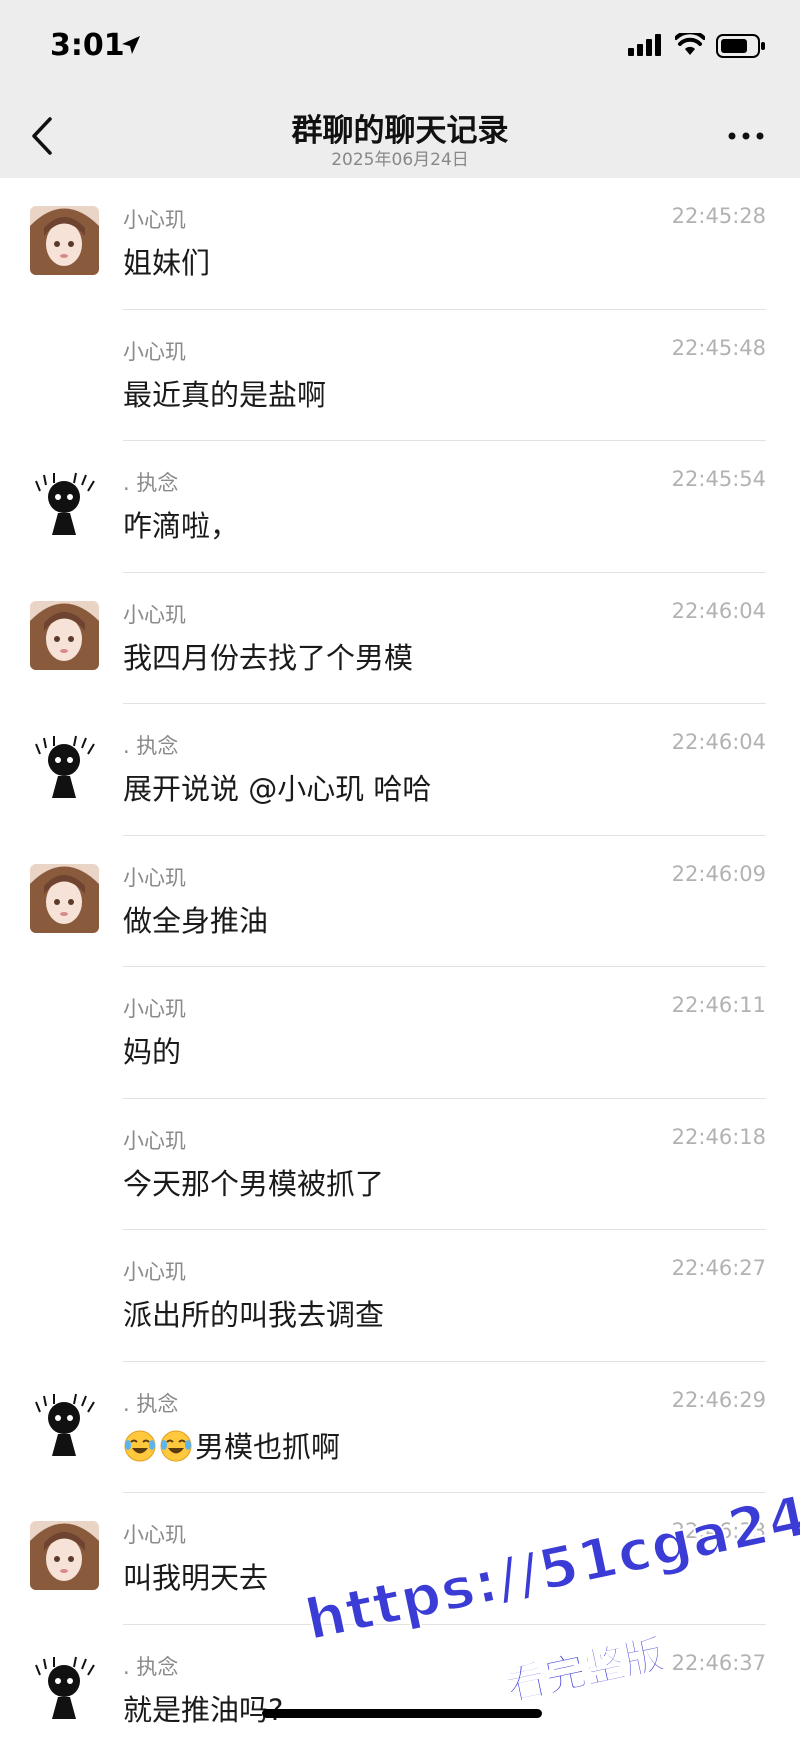 The image size is (800, 1756). What do you see at coordinates (741, 46) in the screenshot?
I see `battery-icon` at bounding box center [741, 46].